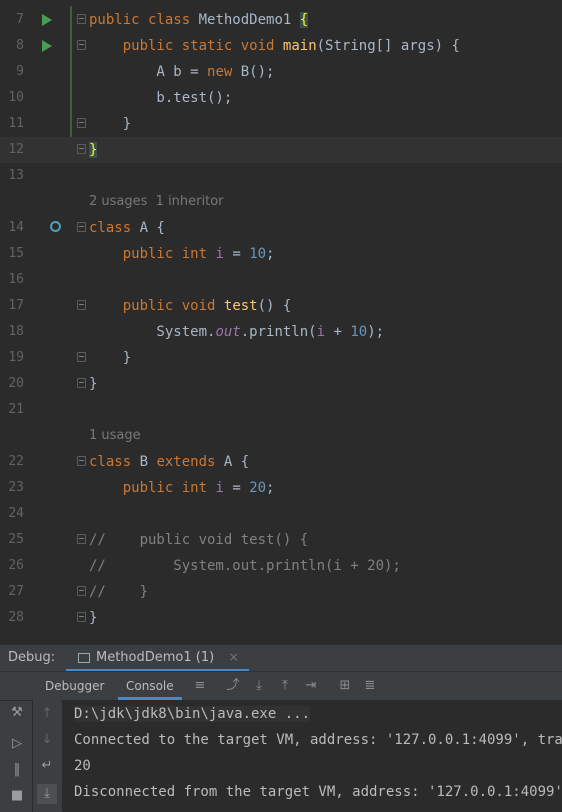  Describe the element at coordinates (47, 766) in the screenshot. I see `soft-wrap-icon: ↵` at that location.